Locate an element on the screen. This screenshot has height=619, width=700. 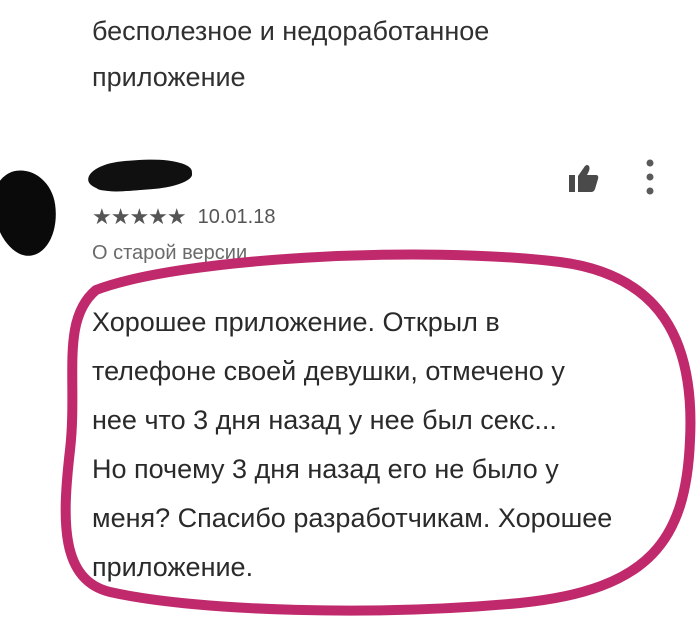
redacted-username is located at coordinates (140, 175).